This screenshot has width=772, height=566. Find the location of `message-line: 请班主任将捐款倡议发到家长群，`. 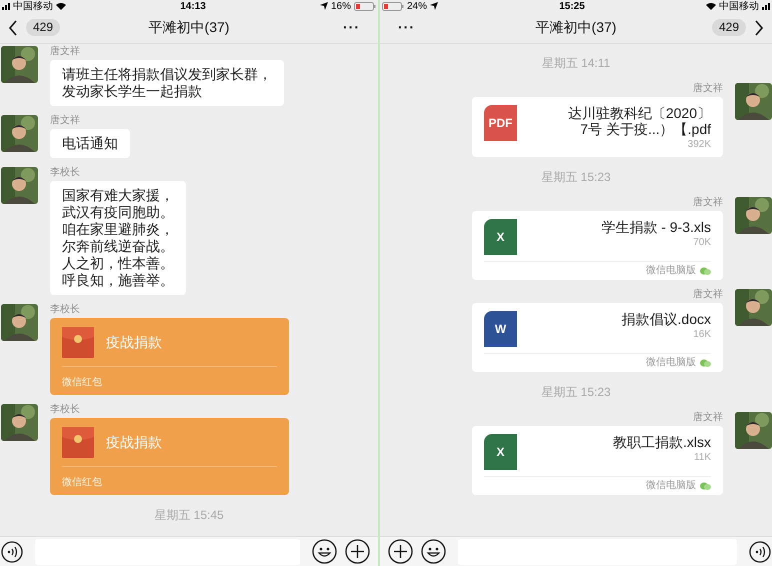

message-line: 请班主任将捐款倡议发到家长群， is located at coordinates (167, 74).